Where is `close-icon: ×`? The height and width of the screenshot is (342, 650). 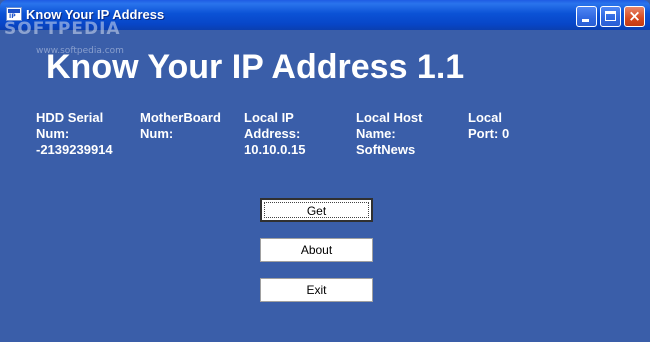
close-icon: × is located at coordinates (634, 16).